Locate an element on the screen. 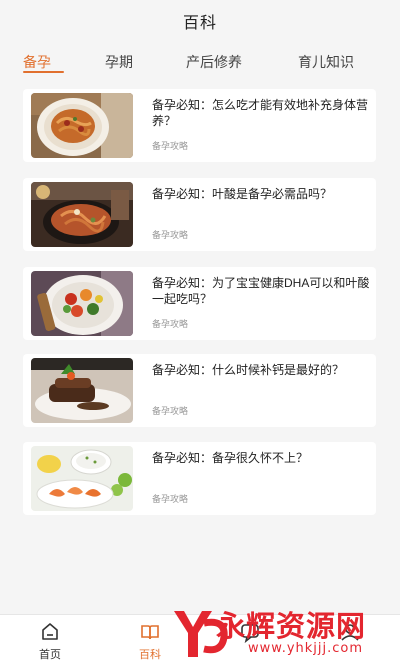 The width and height of the screenshot is (400, 666). nav-baike: 百科 is located at coordinates (150, 641).